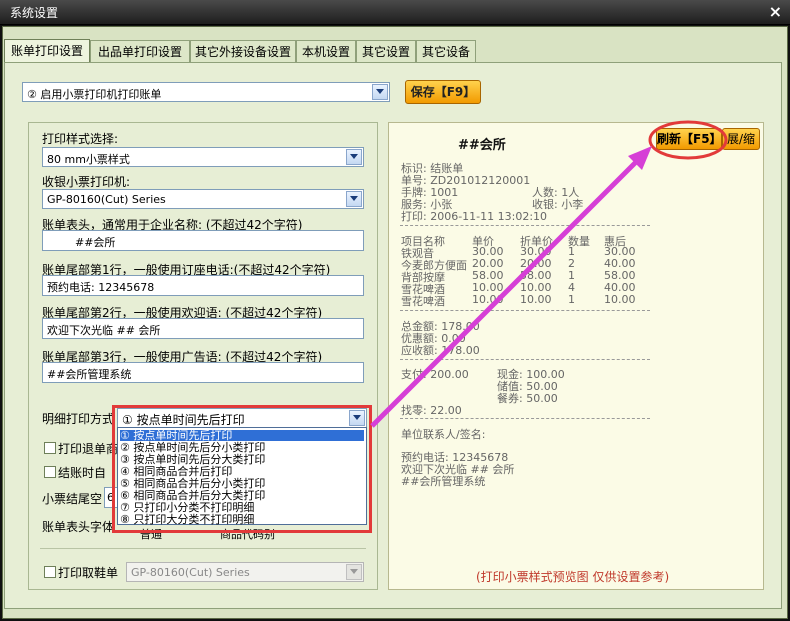 The width and height of the screenshot is (790, 621). I want to click on highlight-circle, so click(688, 140).